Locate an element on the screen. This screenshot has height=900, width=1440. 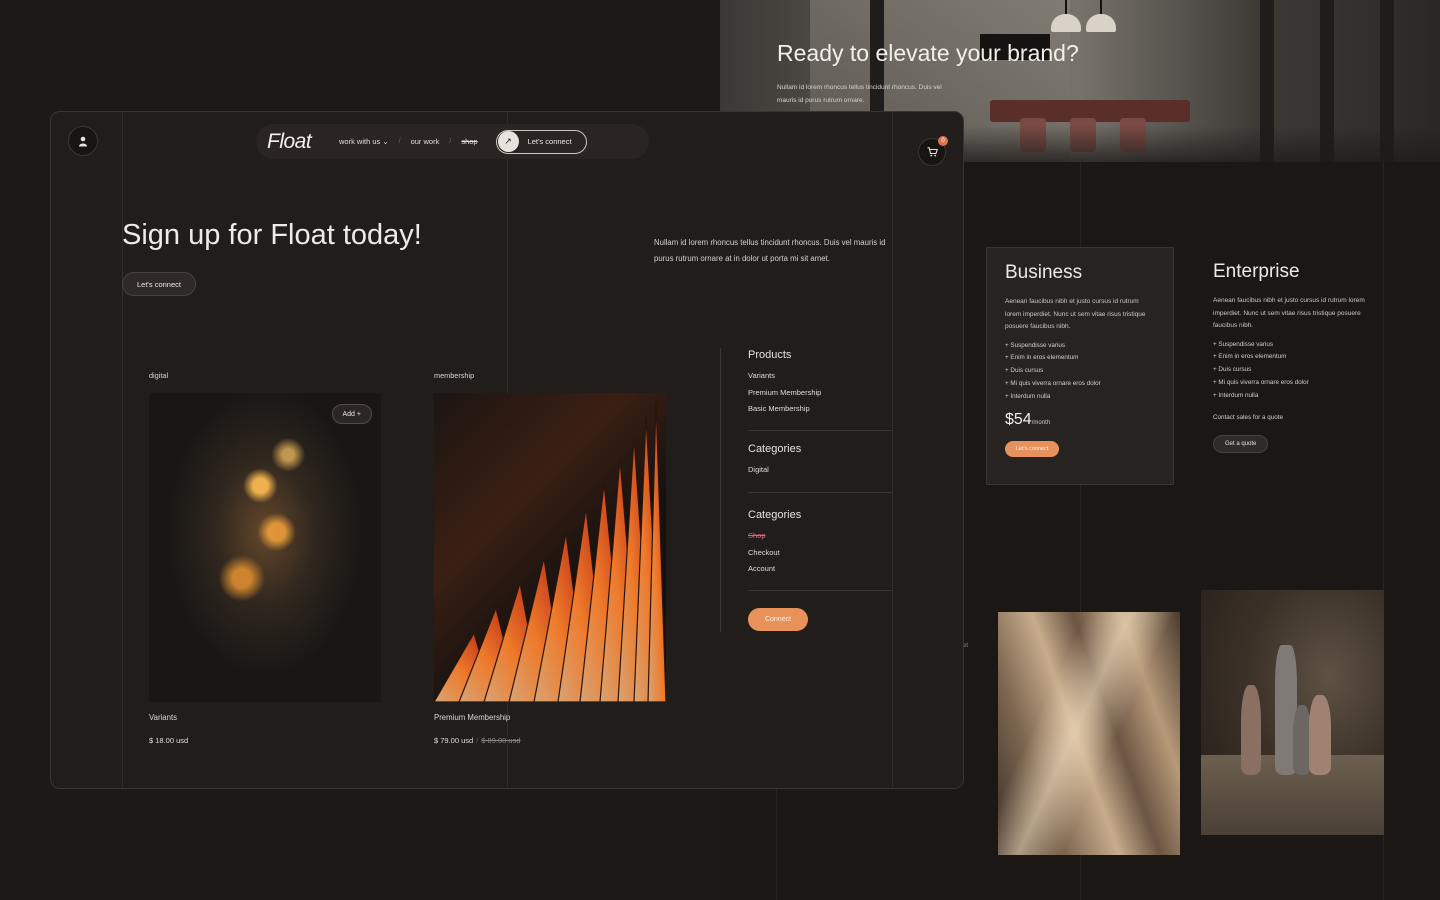
plan-title: Enterprise is located at coordinates (1256, 271).